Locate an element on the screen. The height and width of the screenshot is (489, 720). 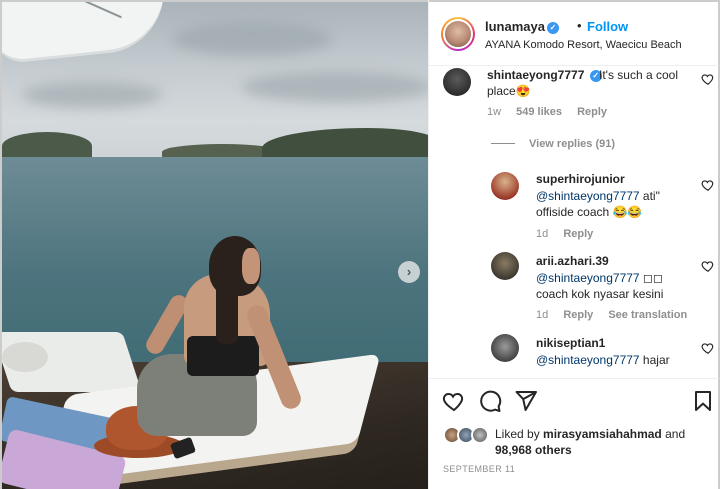
post-location: AYANA Komodo Resort, Waecicu Beach is located at coordinates (583, 45).